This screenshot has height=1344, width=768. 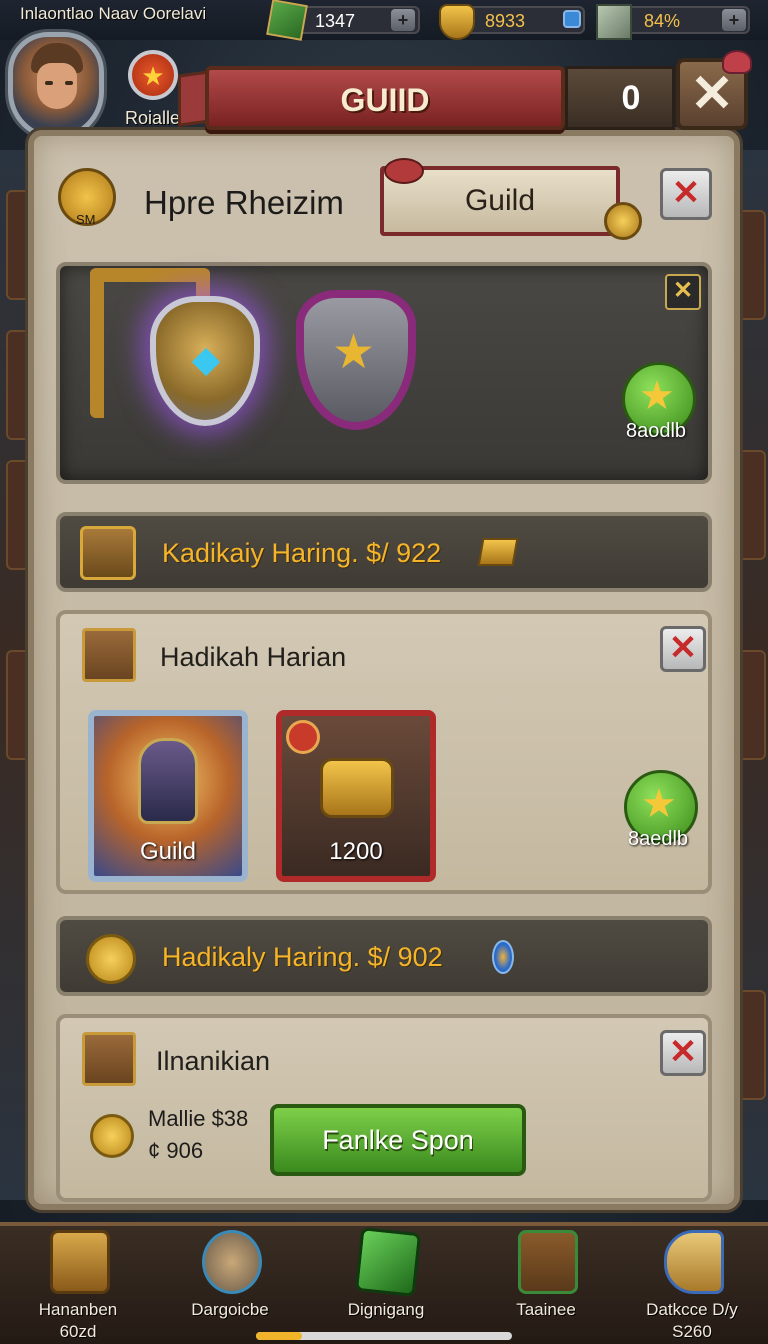 I want to click on hero-card-label: Guild, so click(x=168, y=851).